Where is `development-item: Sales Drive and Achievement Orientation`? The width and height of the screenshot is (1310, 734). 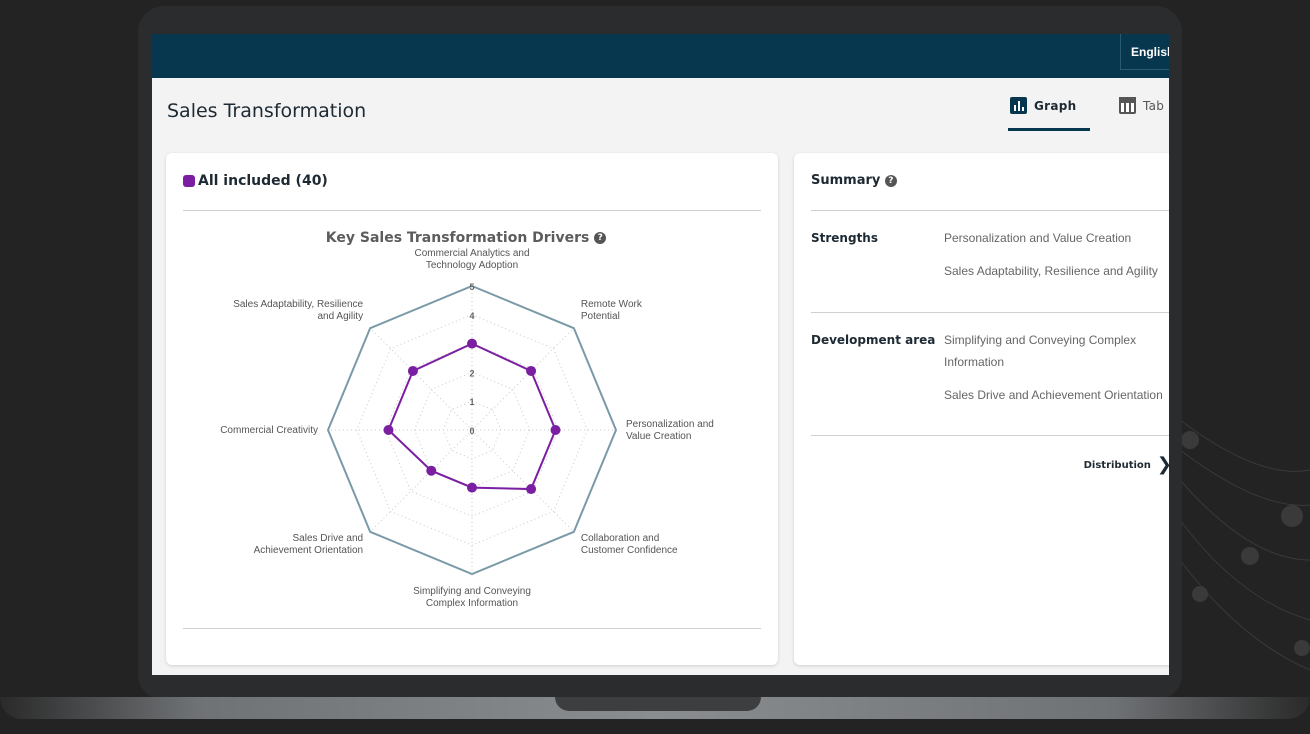 development-item: Sales Drive and Achievement Orientation is located at coordinates (1053, 395).